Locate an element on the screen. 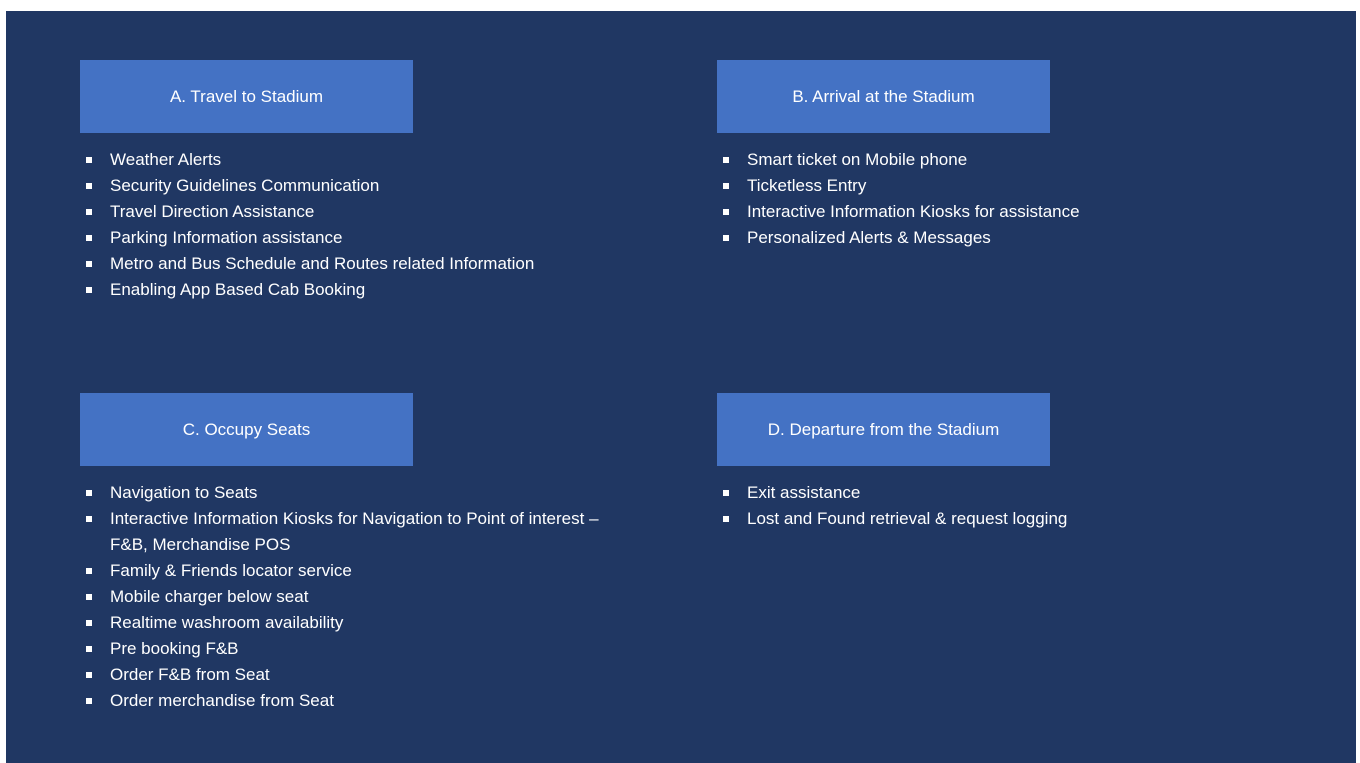  list-item: Pre booking F&B is located at coordinates (340, 649).